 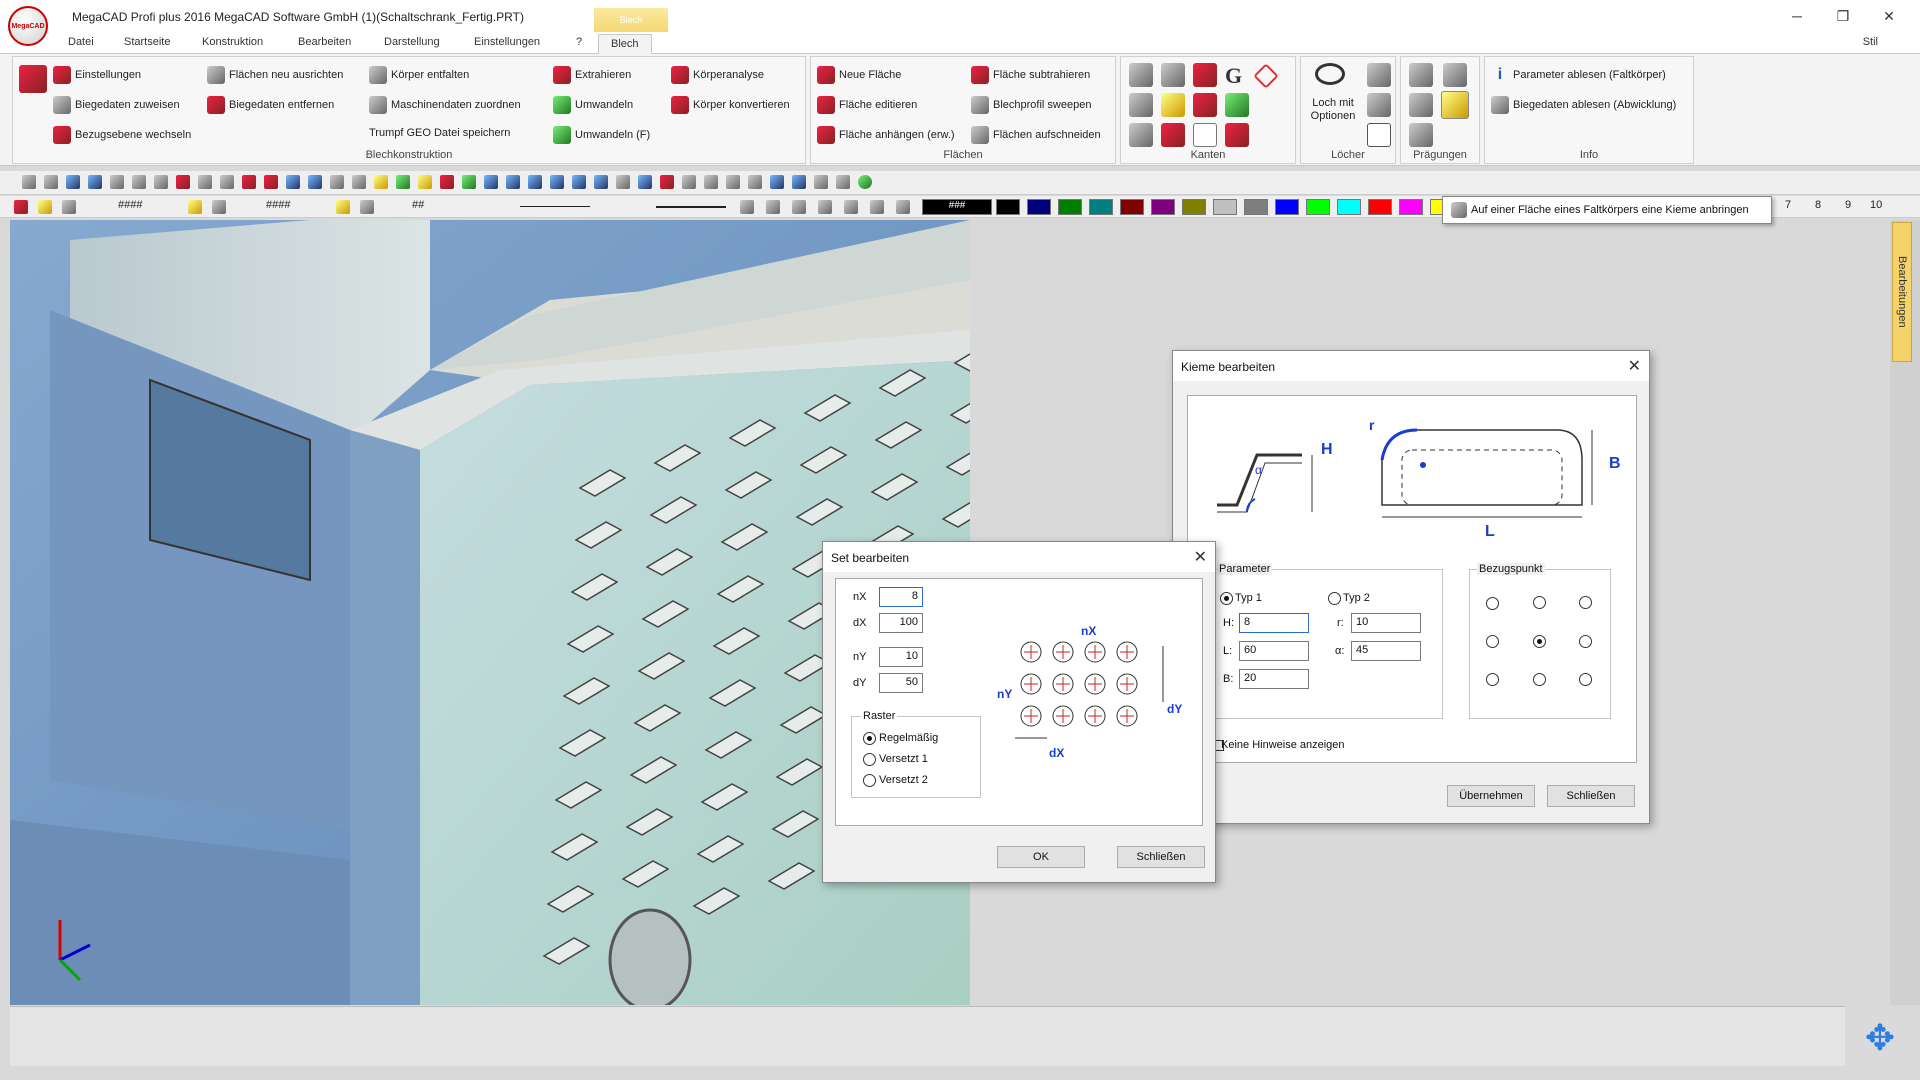 What do you see at coordinates (1455, 75) in the screenshot?
I see `emboss-line-icon` at bounding box center [1455, 75].